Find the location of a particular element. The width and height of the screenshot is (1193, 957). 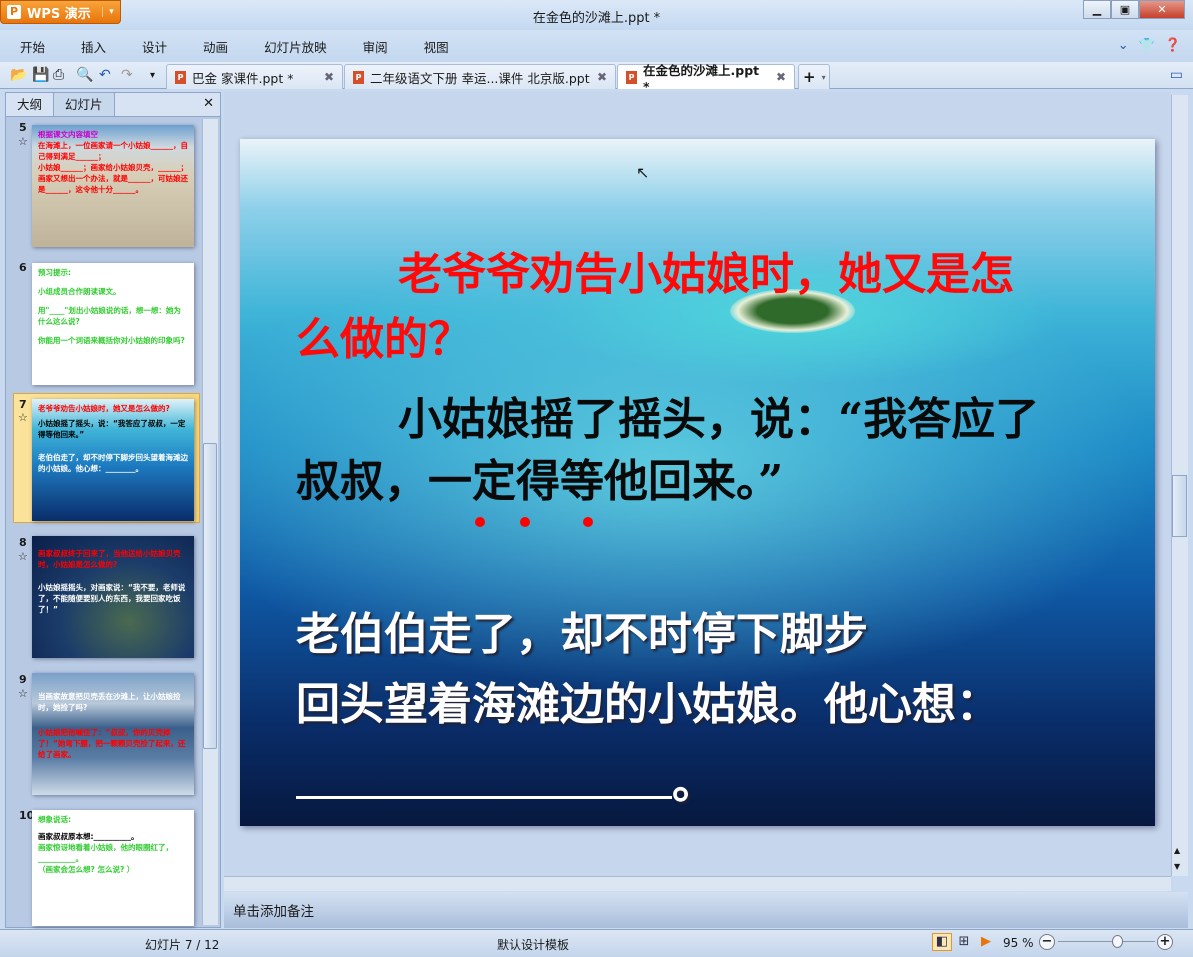

thumb-text: 画家惊讶地看着小姑娘，他的眼圈红了，__________。 is located at coordinates (105, 853).